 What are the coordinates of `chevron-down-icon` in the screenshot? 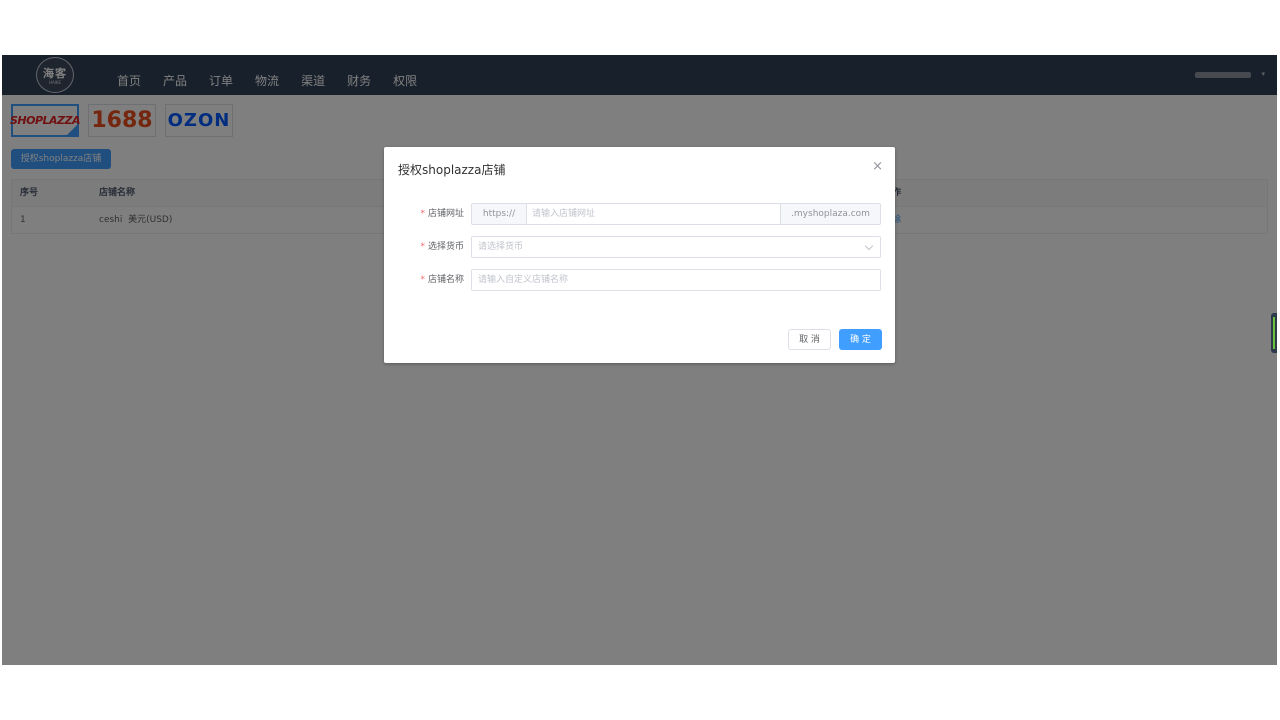 It's located at (869, 246).